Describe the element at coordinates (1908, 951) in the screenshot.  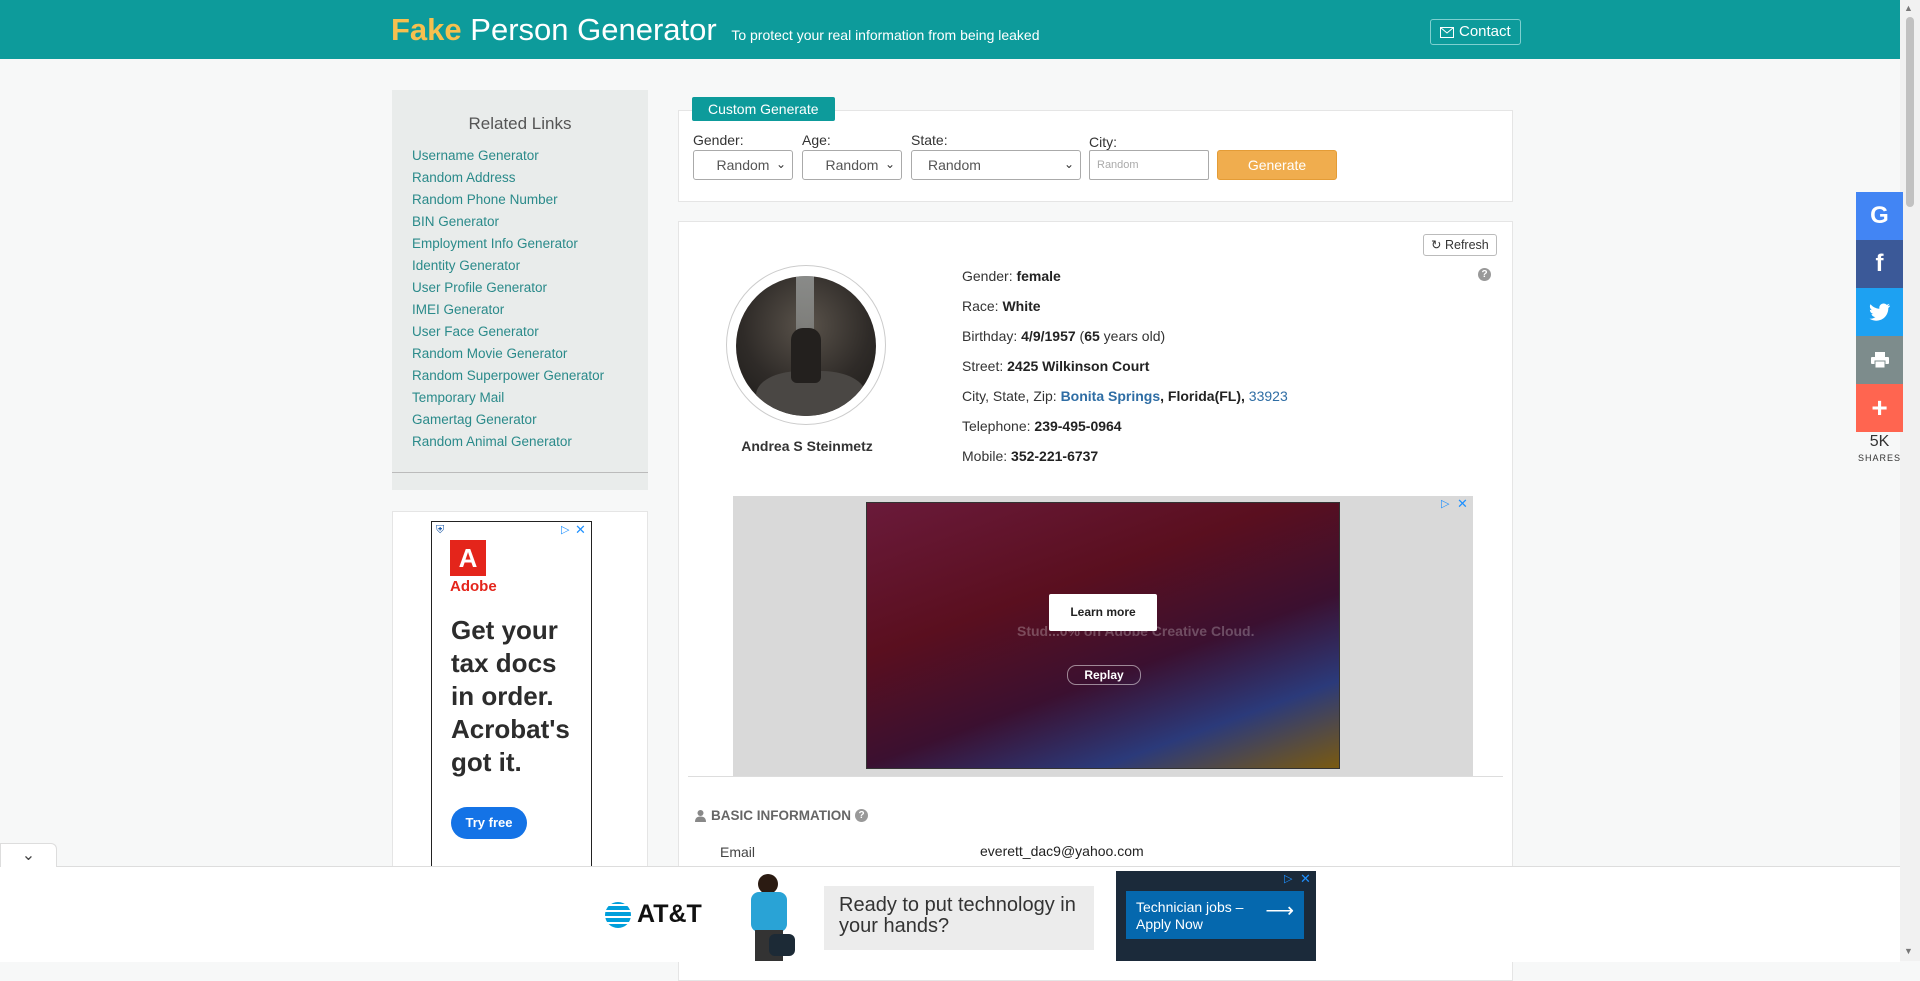
I see `scroll-down-arrow: ▼` at that location.